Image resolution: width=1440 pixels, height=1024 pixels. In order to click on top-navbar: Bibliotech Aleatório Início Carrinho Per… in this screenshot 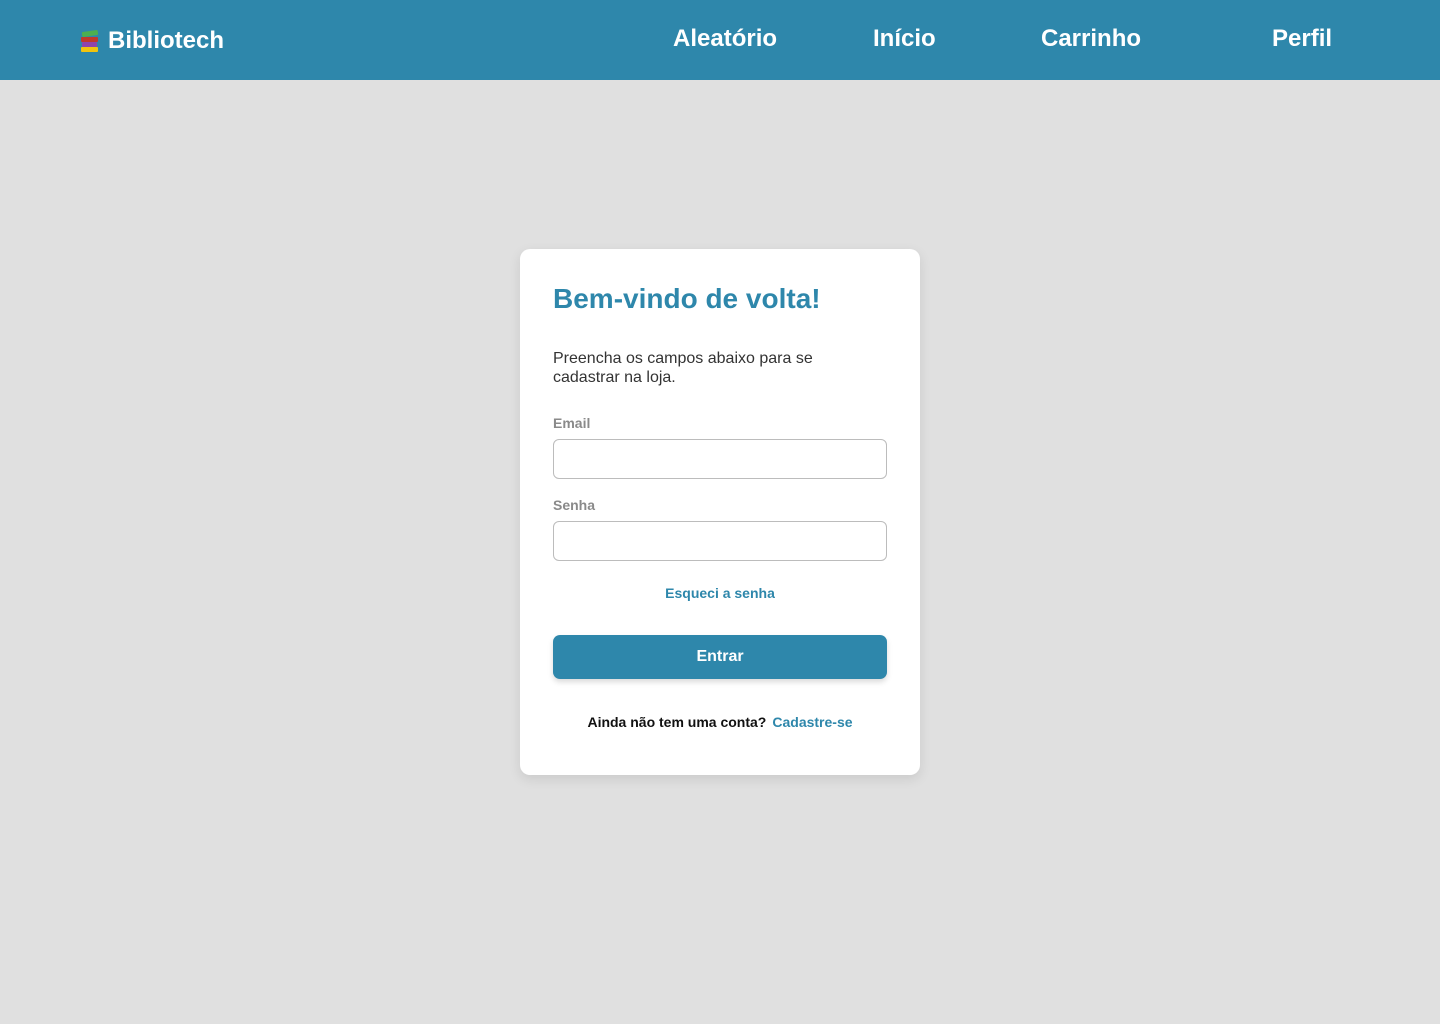, I will do `click(720, 40)`.